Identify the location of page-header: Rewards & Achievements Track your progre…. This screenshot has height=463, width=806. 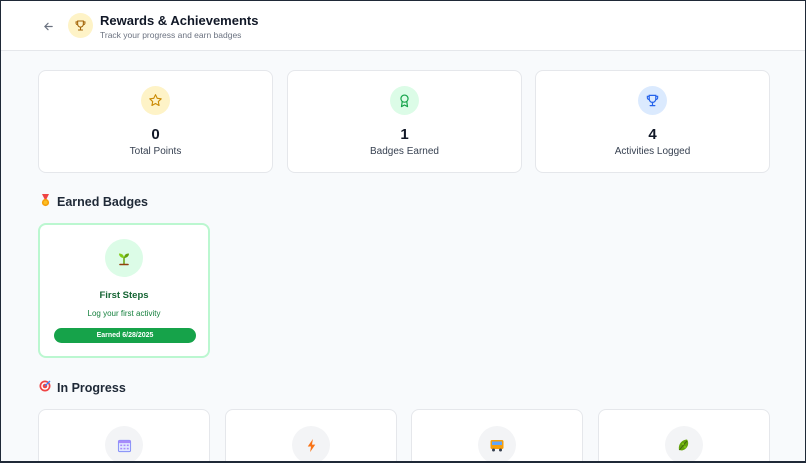
(403, 26).